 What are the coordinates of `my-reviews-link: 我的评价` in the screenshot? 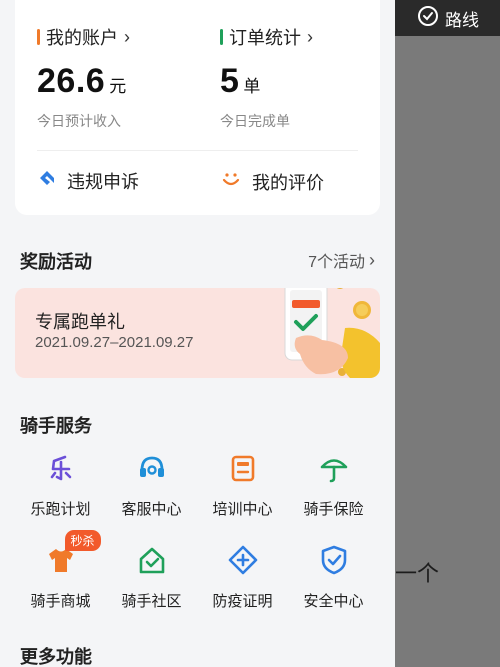 It's located at (272, 181).